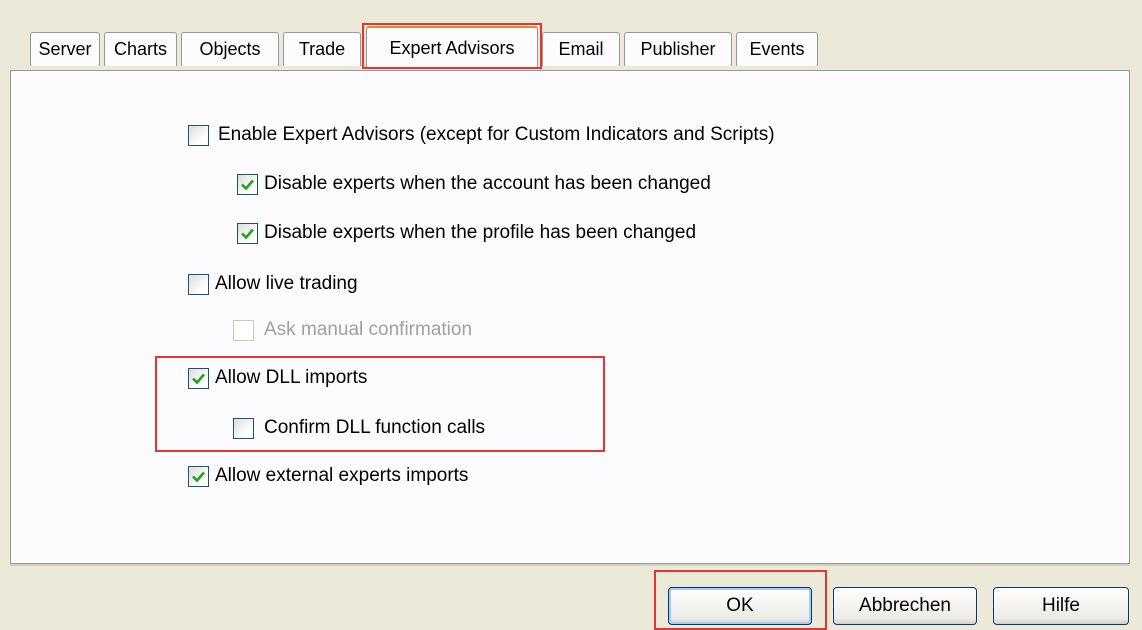 The width and height of the screenshot is (1142, 630). I want to click on tab-expert-advisors: Expert Advisors, so click(452, 47).